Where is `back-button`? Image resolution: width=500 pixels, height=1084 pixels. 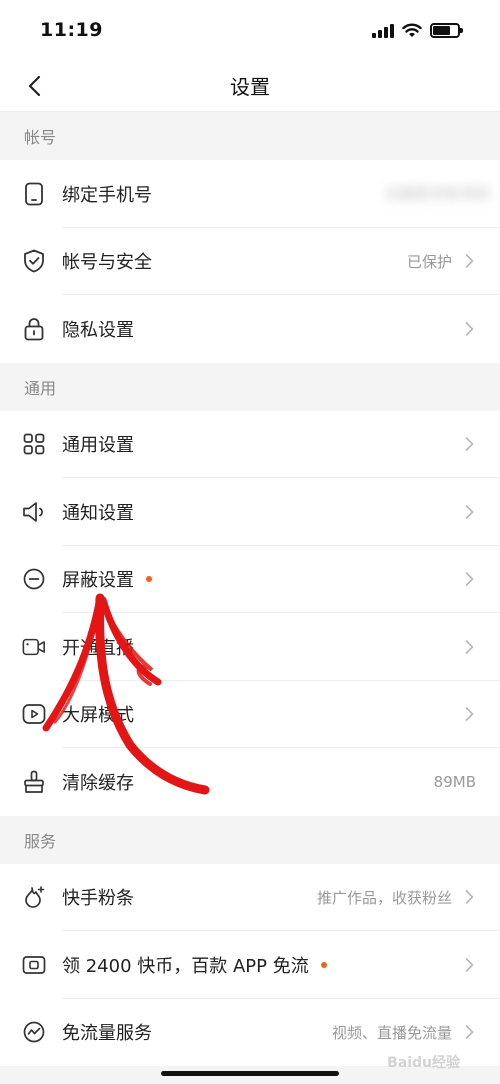 back-button is located at coordinates (34, 86).